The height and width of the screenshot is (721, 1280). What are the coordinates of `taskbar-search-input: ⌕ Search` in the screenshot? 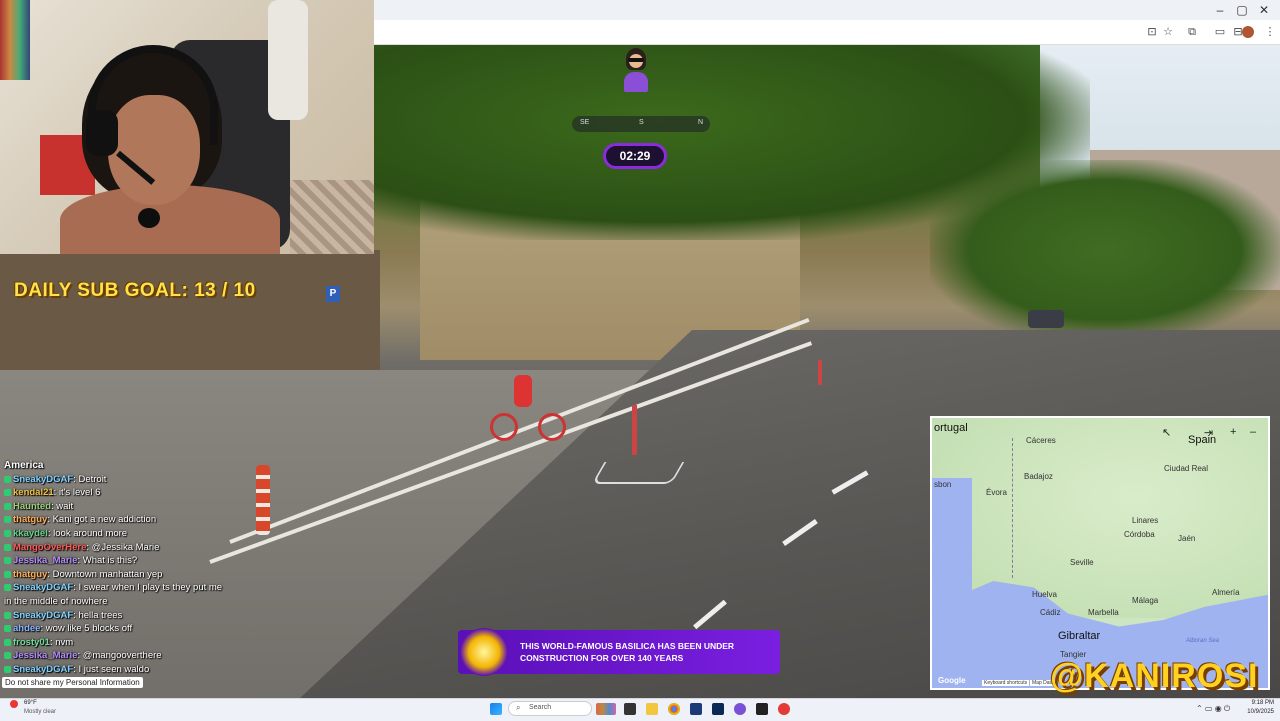 It's located at (550, 708).